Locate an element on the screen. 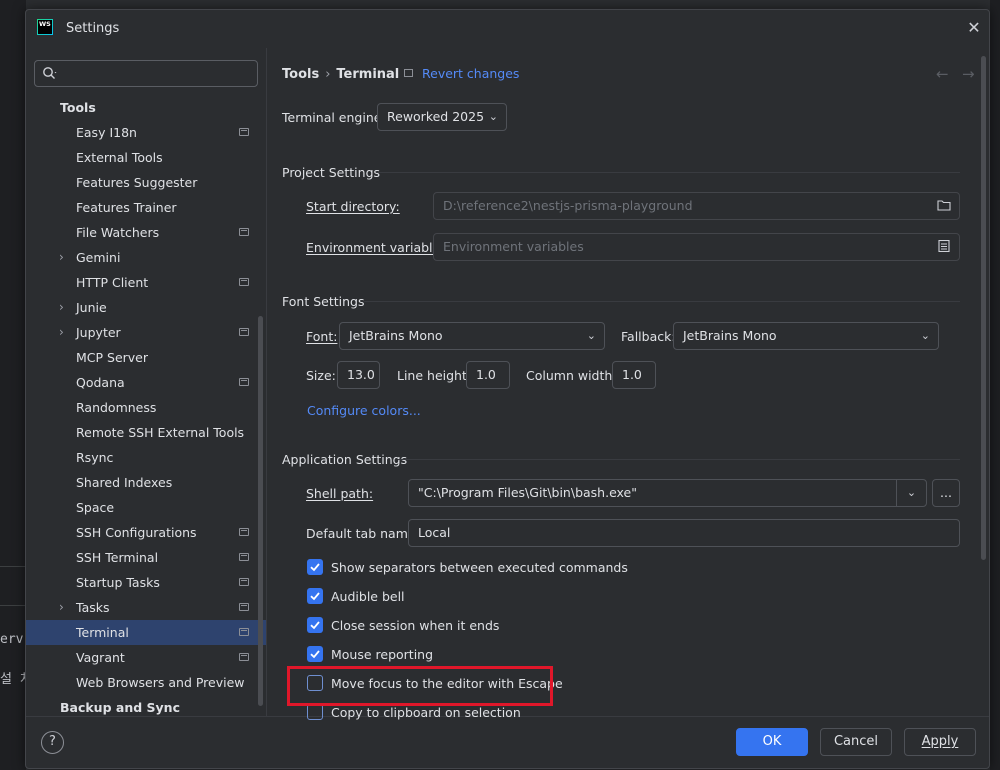 The width and height of the screenshot is (1000, 770). sidebar-item-terminal: Terminal is located at coordinates (146, 632).